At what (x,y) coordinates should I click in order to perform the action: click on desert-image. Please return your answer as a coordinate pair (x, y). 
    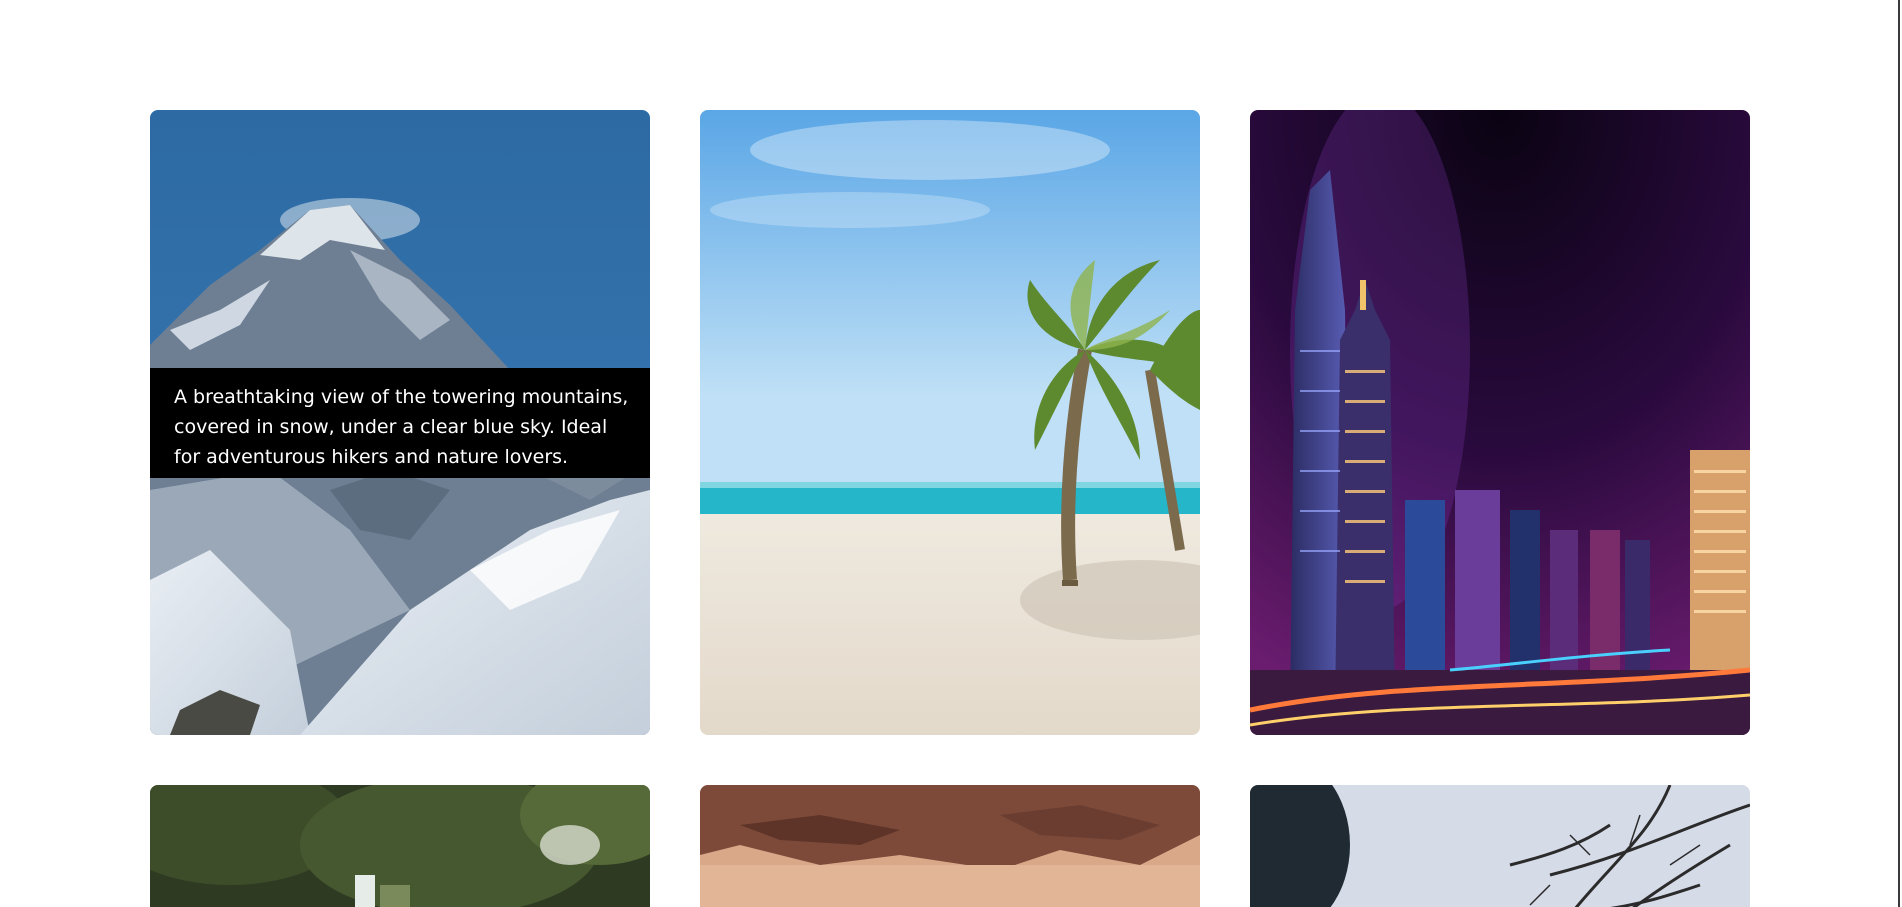
    Looking at the image, I should click on (950, 846).